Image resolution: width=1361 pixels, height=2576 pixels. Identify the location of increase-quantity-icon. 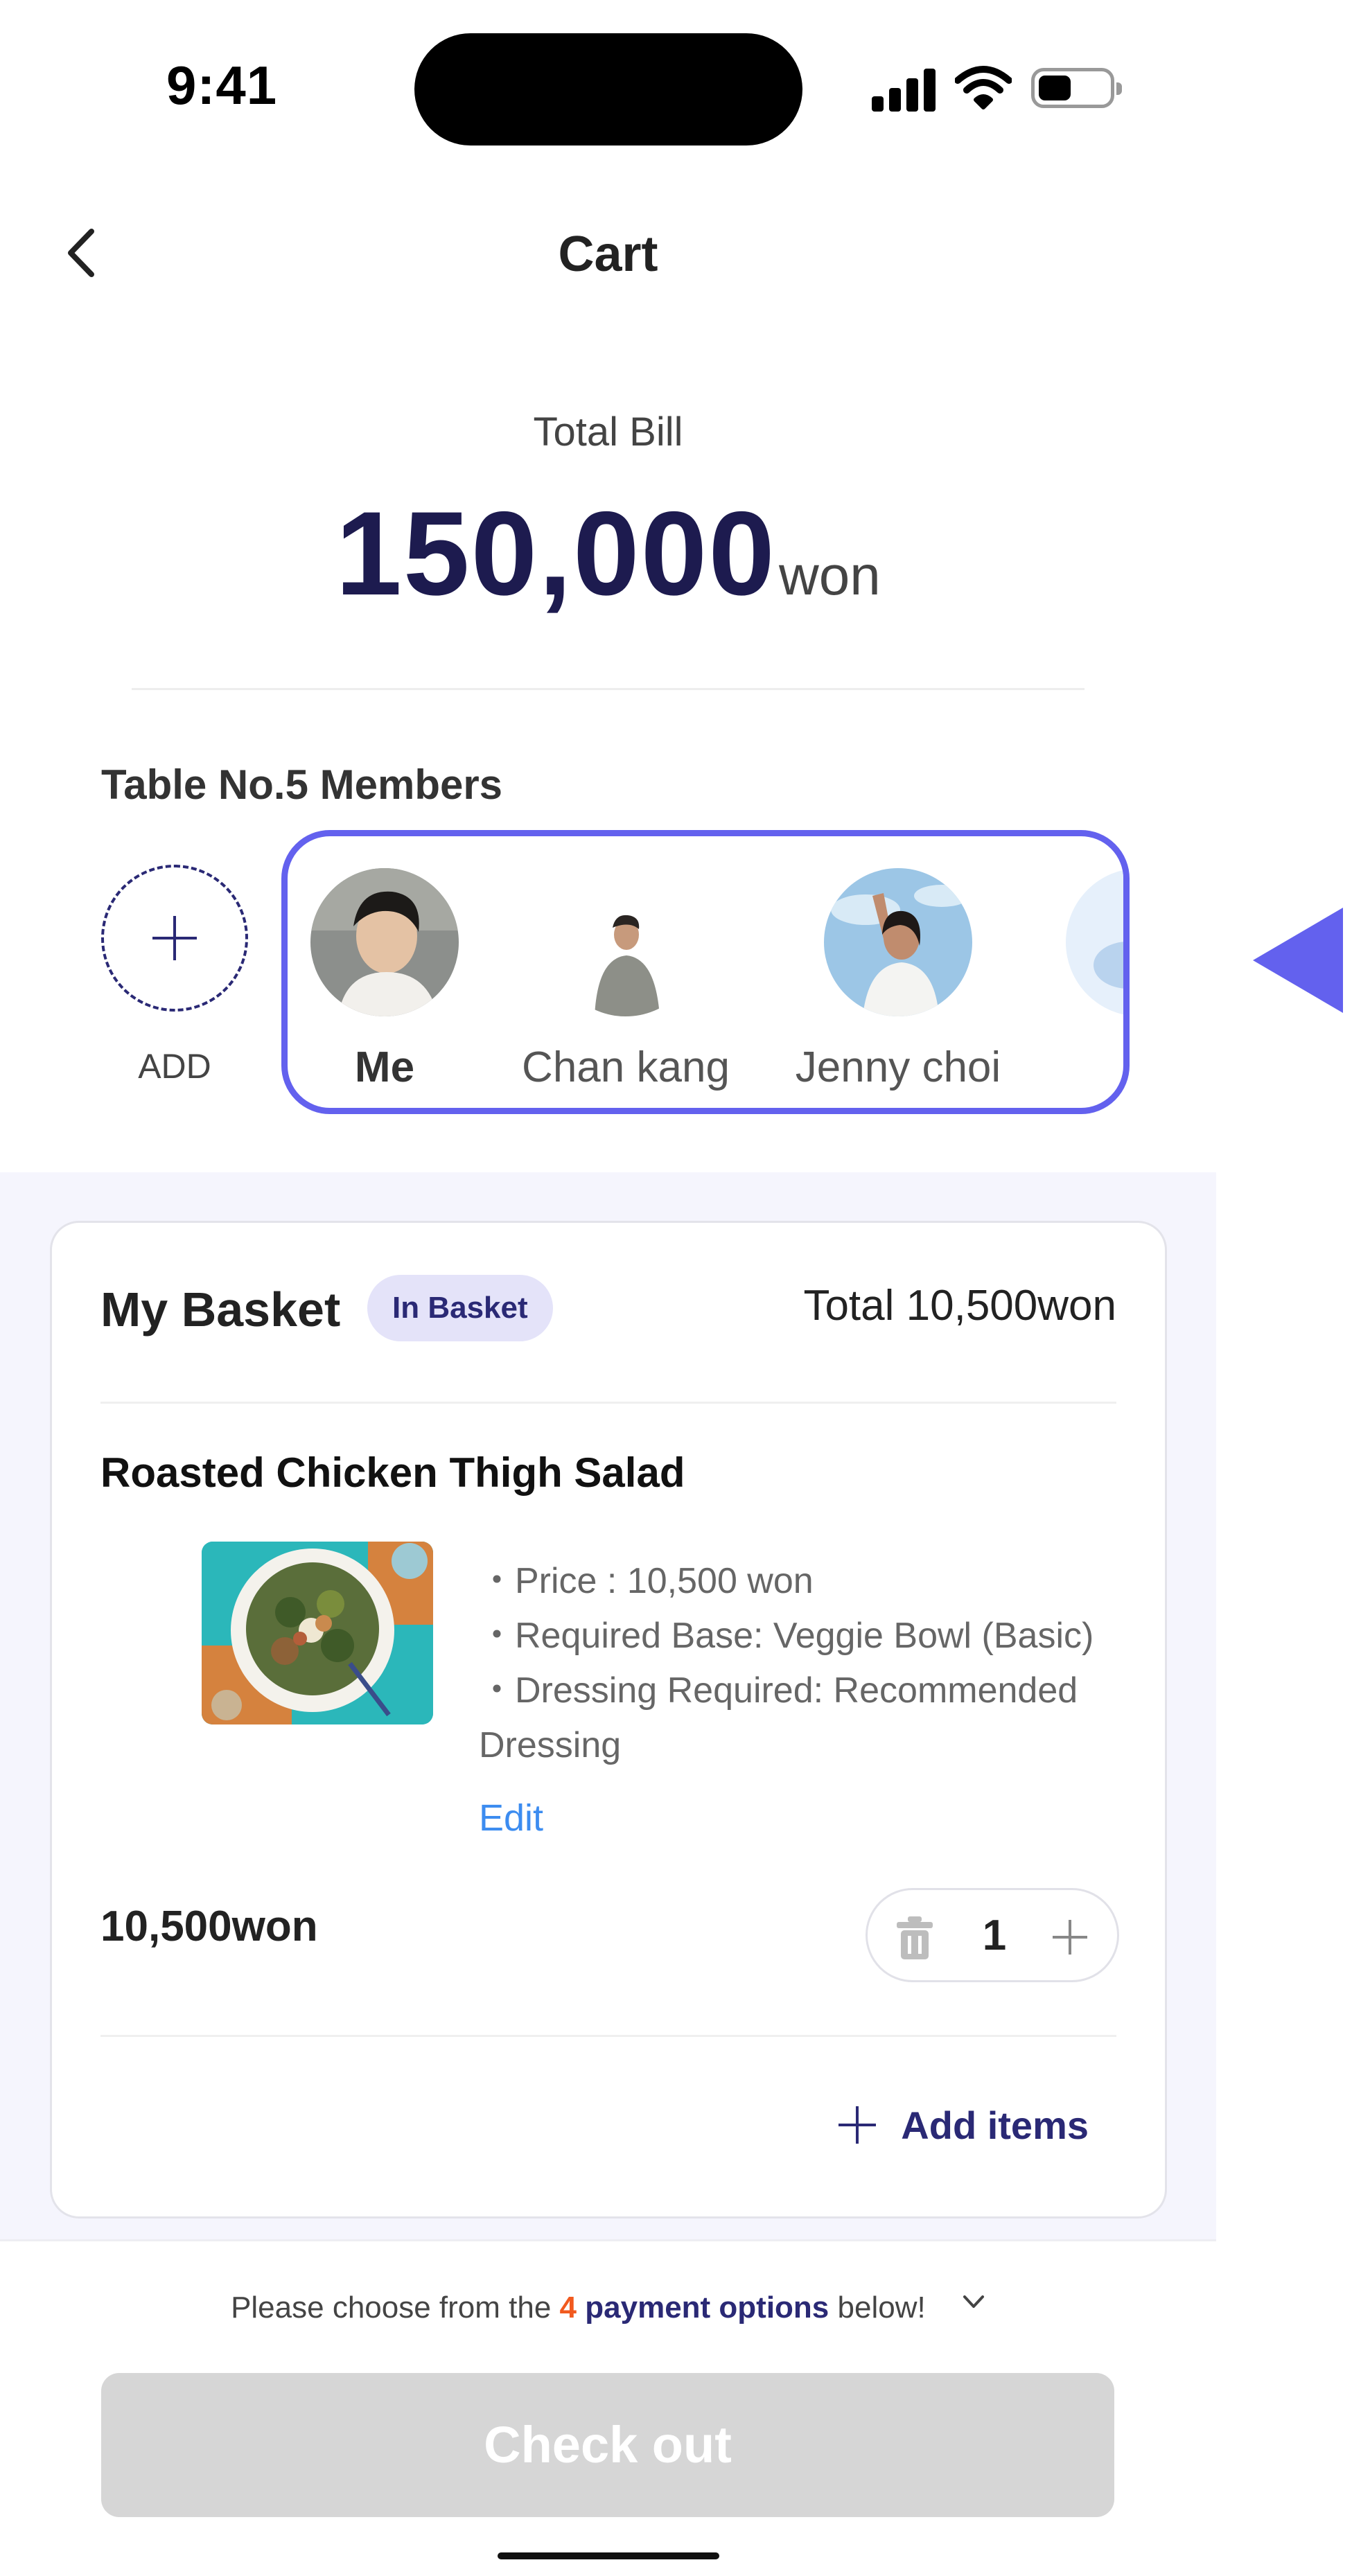
(1070, 1937).